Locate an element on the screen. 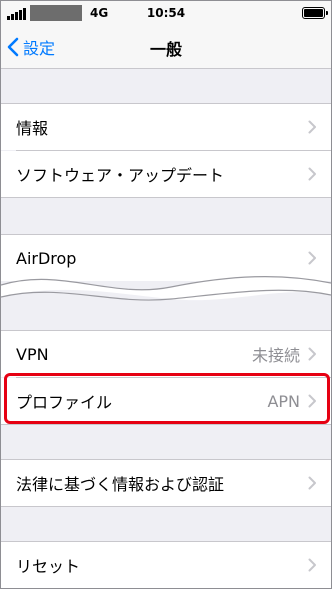 This screenshot has width=332, height=589. row-info-label: 情報 is located at coordinates (32, 128).